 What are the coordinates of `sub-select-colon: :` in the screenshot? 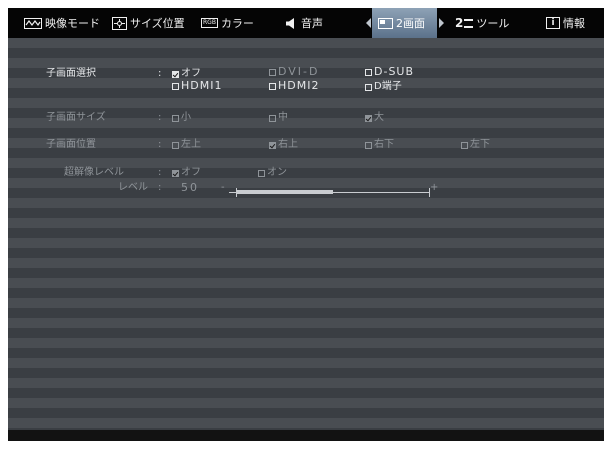 It's located at (160, 73).